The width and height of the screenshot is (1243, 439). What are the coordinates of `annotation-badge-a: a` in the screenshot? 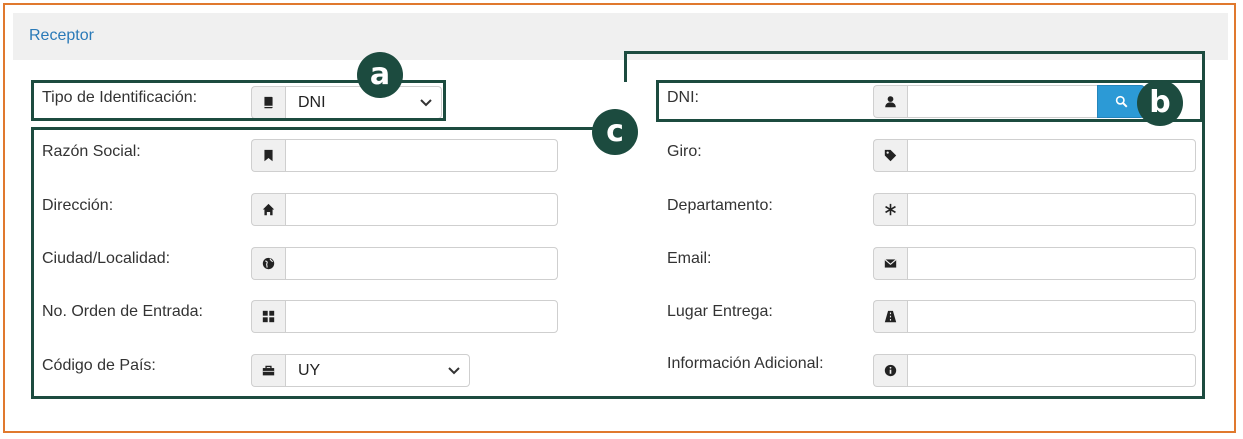 It's located at (380, 75).